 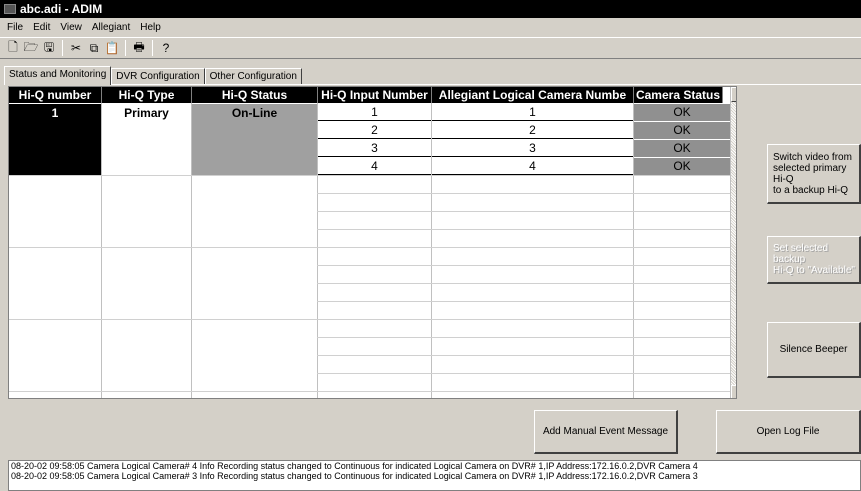 I want to click on paste-icon: 📋, so click(x=112, y=48).